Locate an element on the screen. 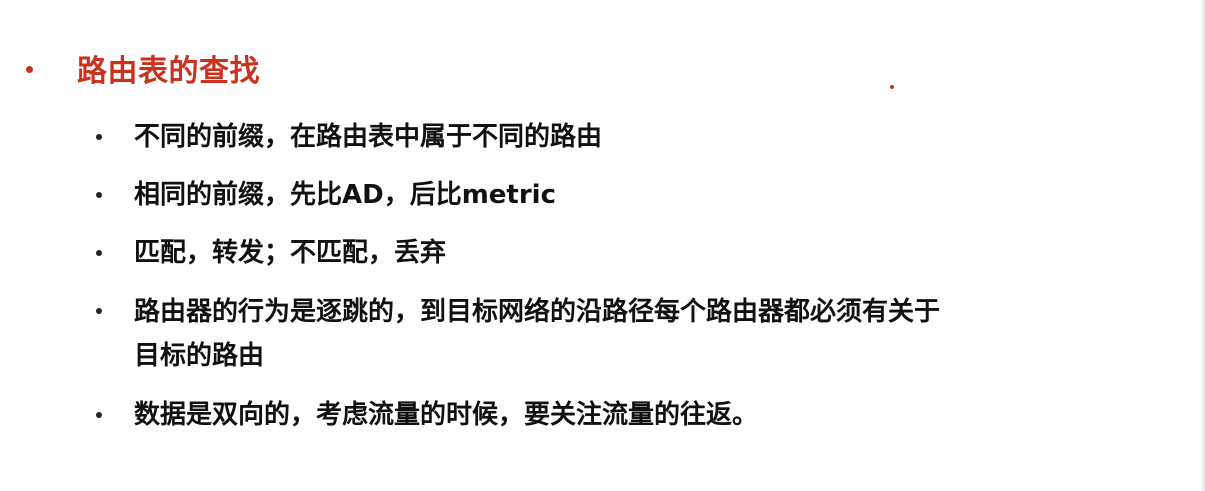 This screenshot has height=491, width=1205. list-item-text: 不同的前缀，在路由表中属于不同的路由 is located at coordinates (368, 137).